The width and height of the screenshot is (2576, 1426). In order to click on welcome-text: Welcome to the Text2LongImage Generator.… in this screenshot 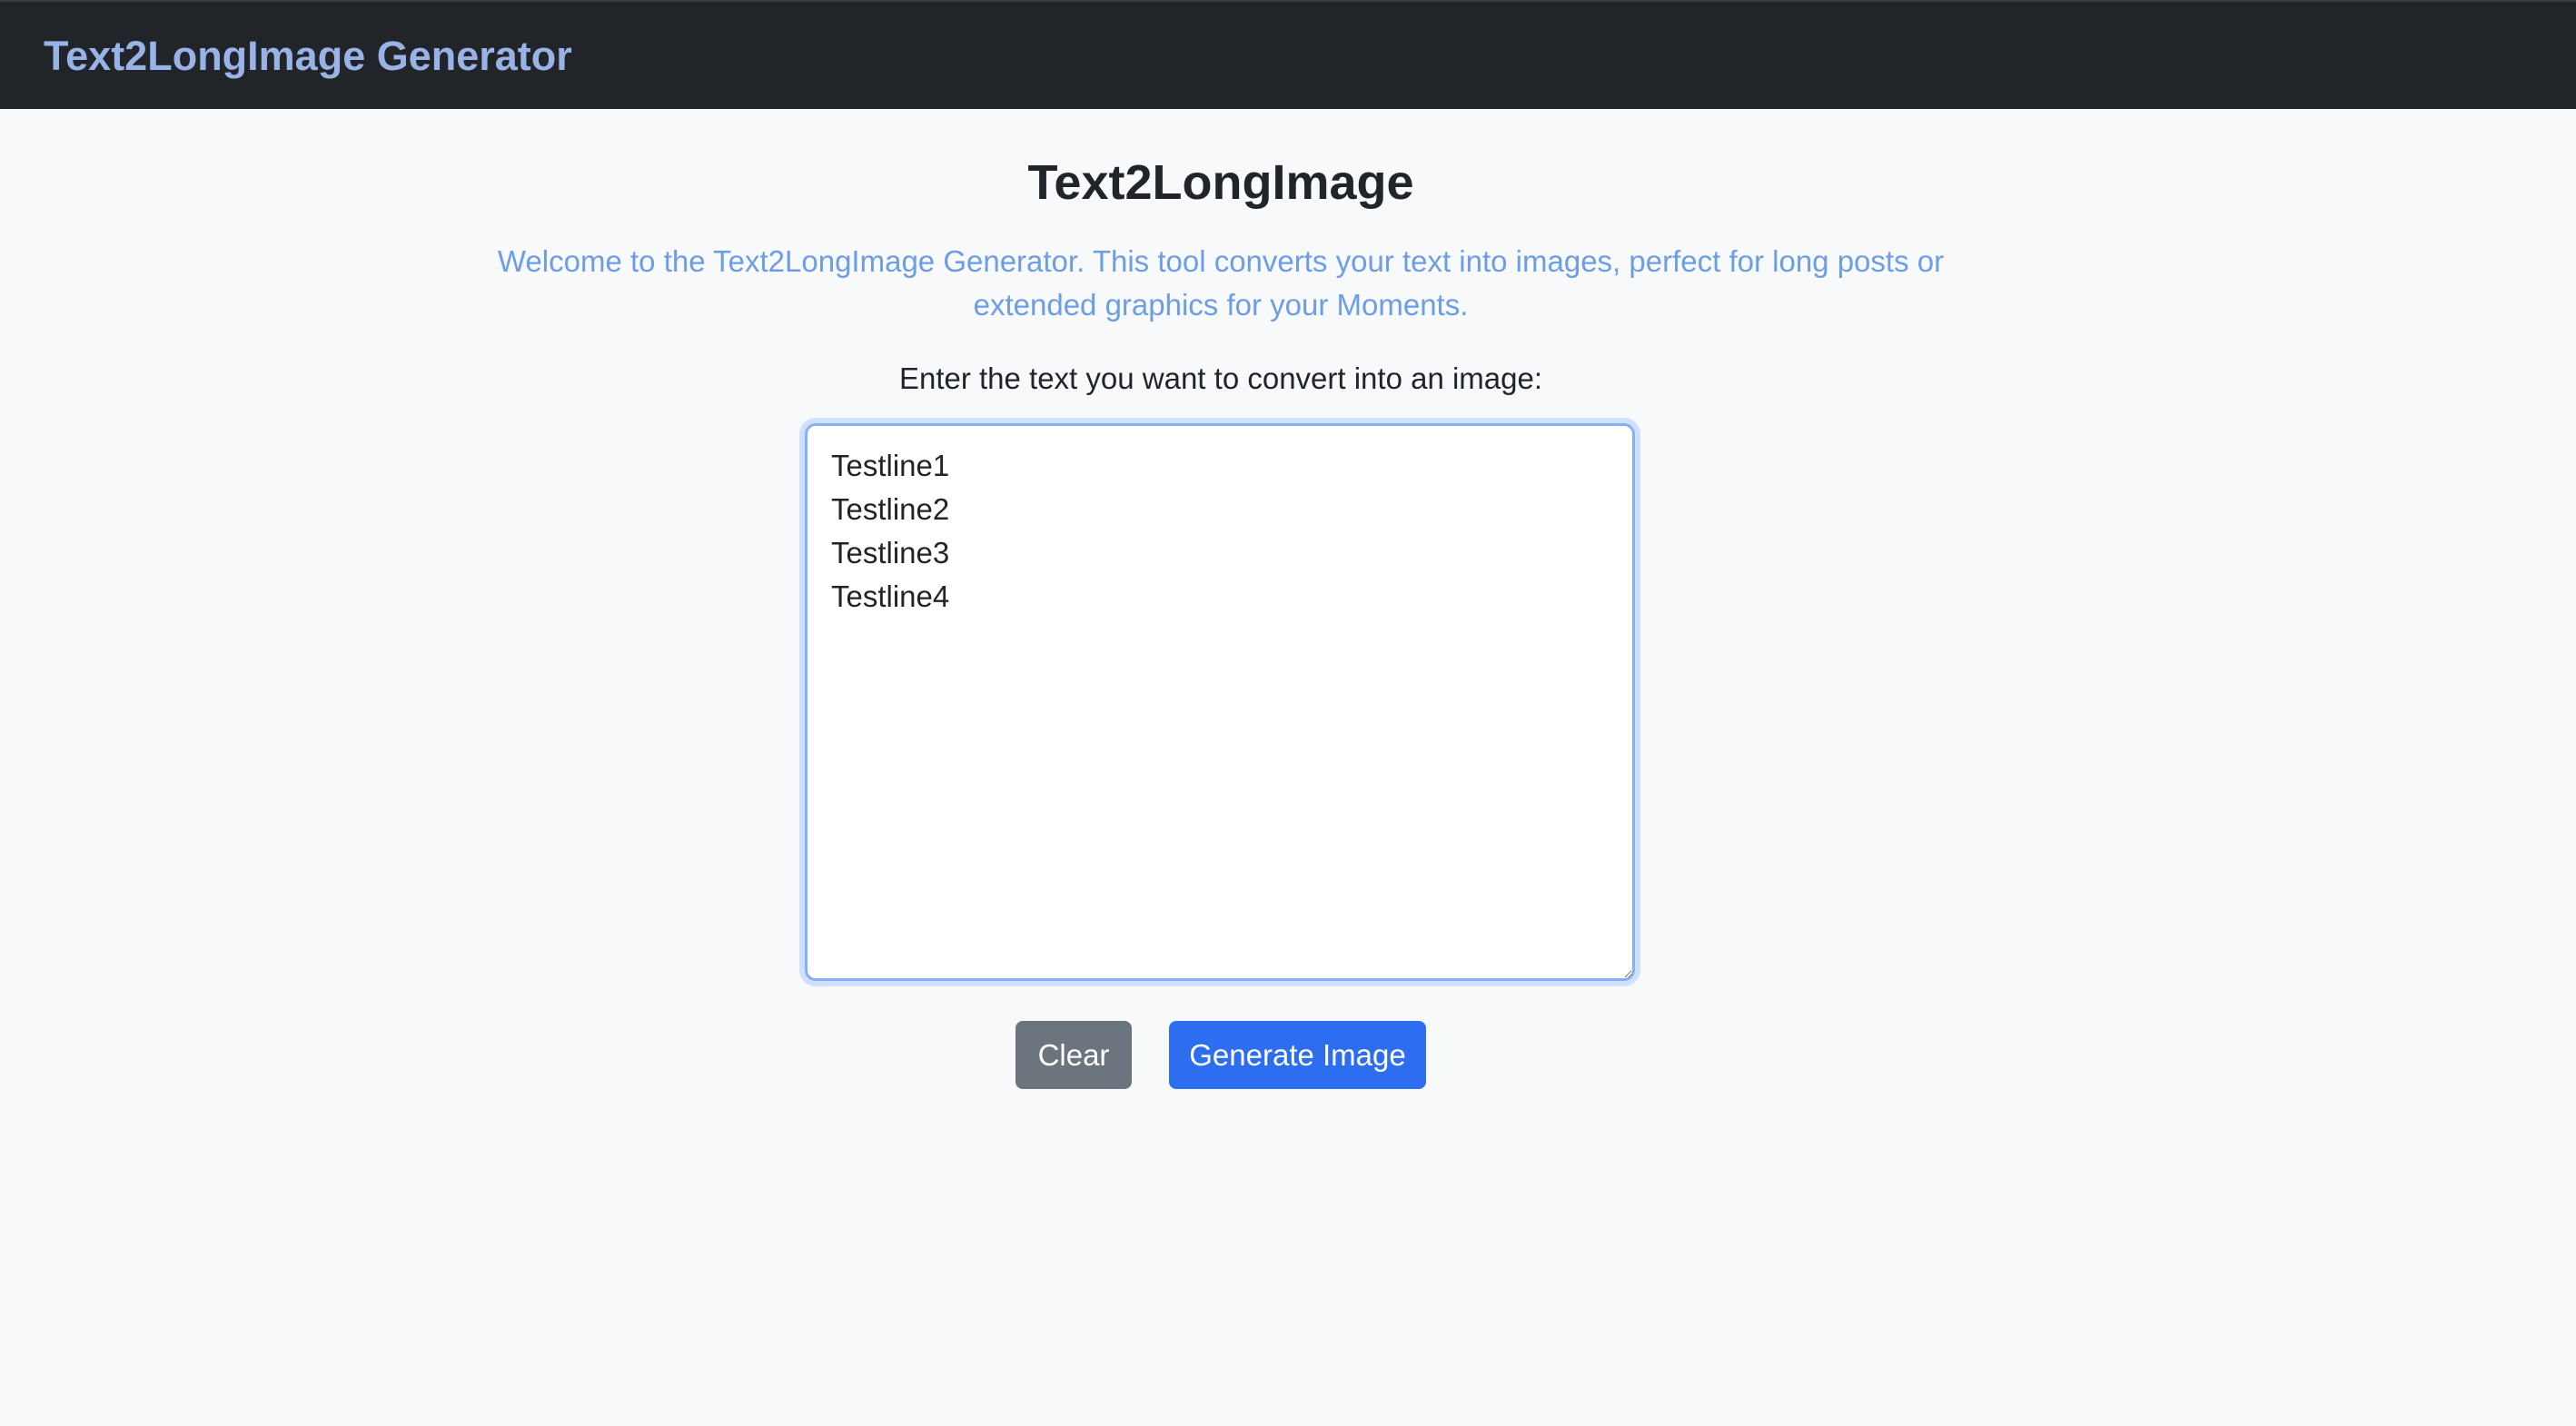, I will do `click(1221, 283)`.